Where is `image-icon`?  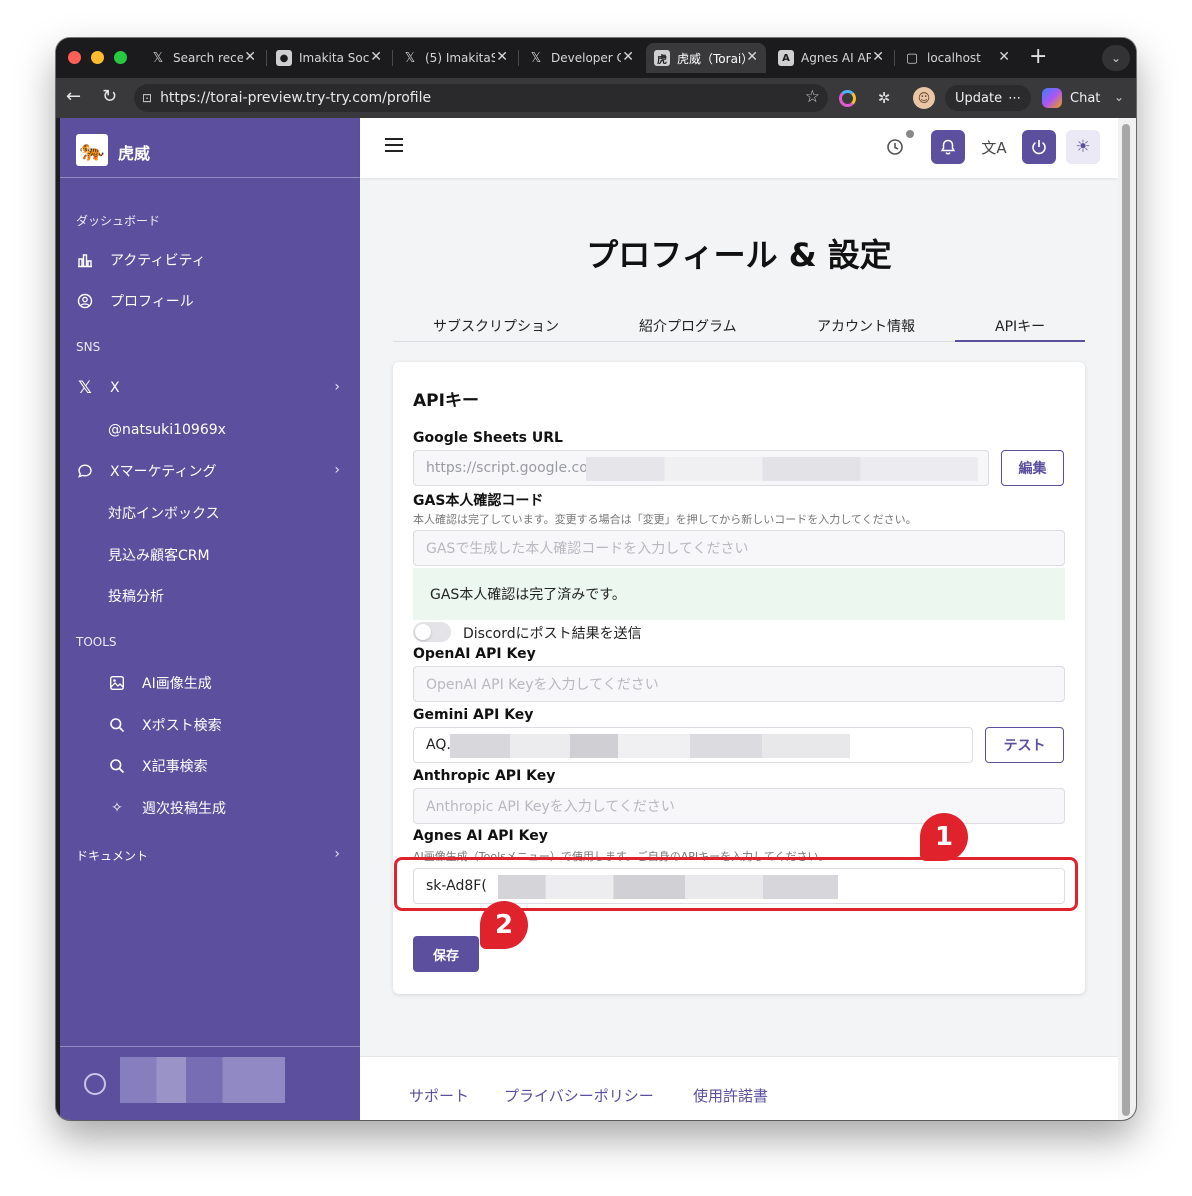 image-icon is located at coordinates (117, 683).